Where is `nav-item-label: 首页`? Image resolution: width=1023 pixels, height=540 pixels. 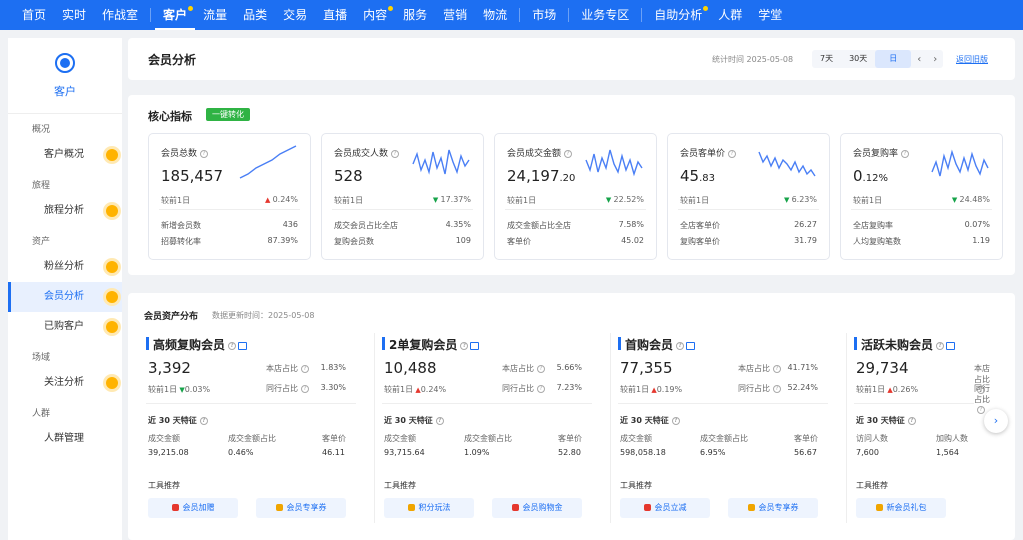 nav-item-label: 首页 is located at coordinates (34, 15).